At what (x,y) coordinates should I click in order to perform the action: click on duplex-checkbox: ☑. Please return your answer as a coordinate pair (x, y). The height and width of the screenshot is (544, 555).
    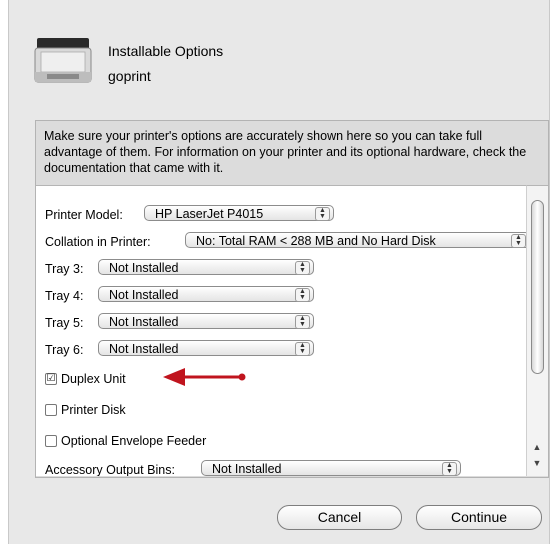
    Looking at the image, I should click on (51, 379).